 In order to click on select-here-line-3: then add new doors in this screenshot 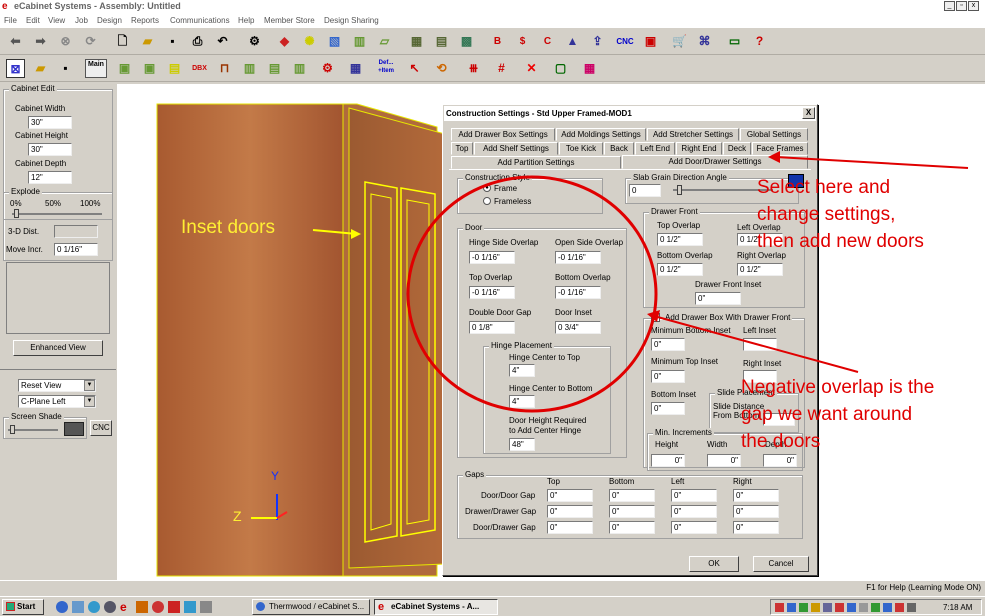, I will do `click(840, 241)`.